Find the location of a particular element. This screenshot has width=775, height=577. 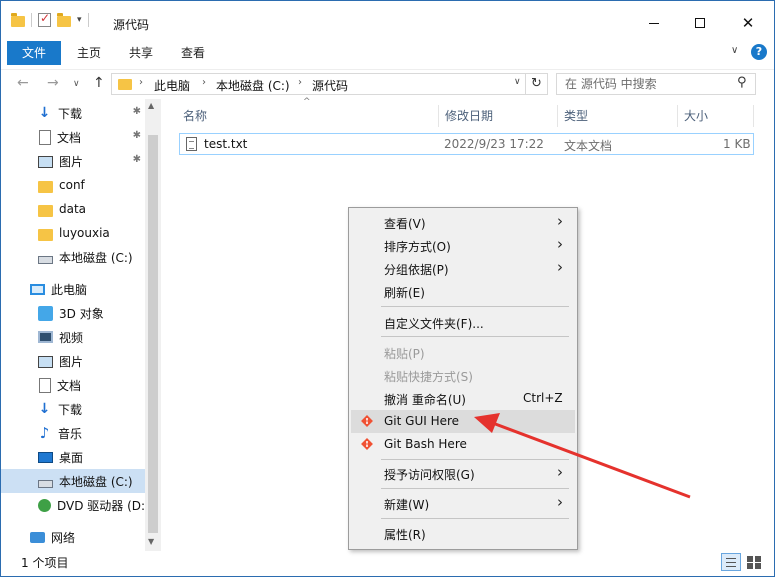

sidebar-item-3d-objects: 3D 对象 is located at coordinates (73, 313).